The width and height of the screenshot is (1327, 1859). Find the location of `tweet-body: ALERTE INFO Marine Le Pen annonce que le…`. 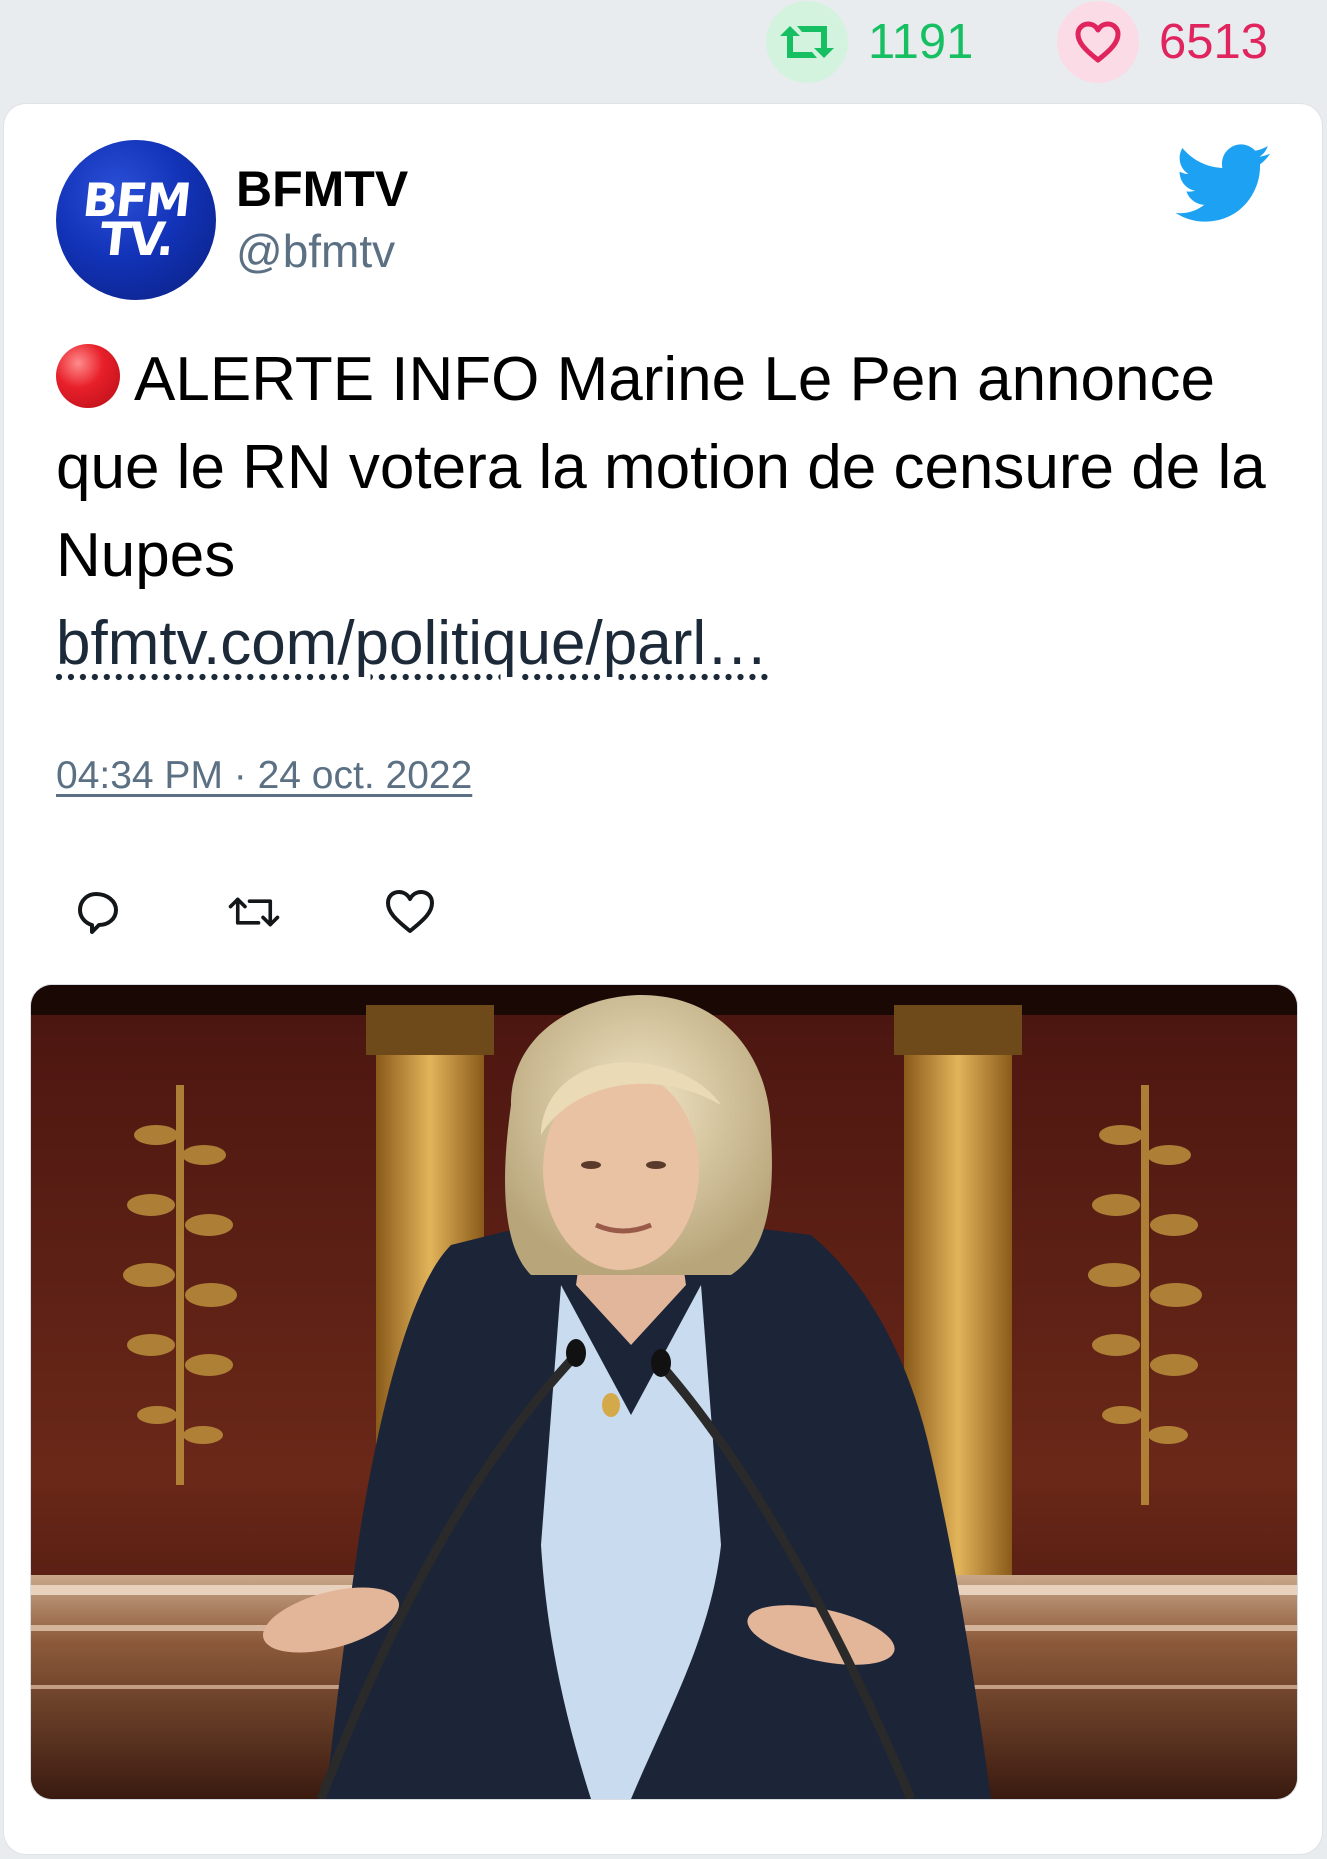

tweet-body: ALERTE INFO Marine Le Pen annonce que le… is located at coordinates (661, 467).